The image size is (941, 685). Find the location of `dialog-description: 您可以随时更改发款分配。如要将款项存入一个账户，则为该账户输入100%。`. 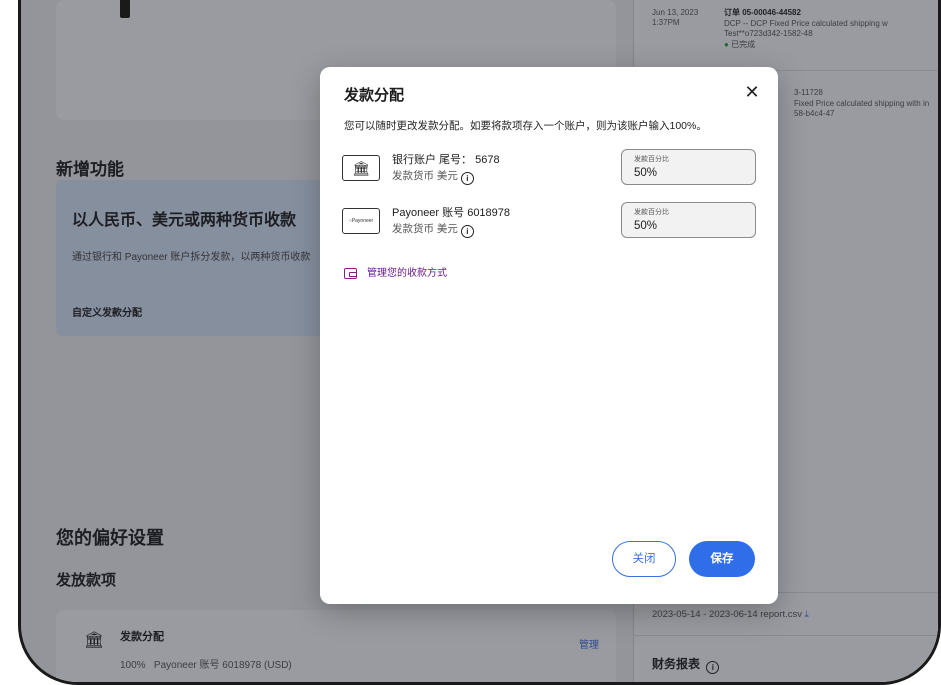

dialog-description: 您可以随时更改发款分配。如要将款项存入一个账户，则为该账户输入100%。 is located at coordinates (525, 126).